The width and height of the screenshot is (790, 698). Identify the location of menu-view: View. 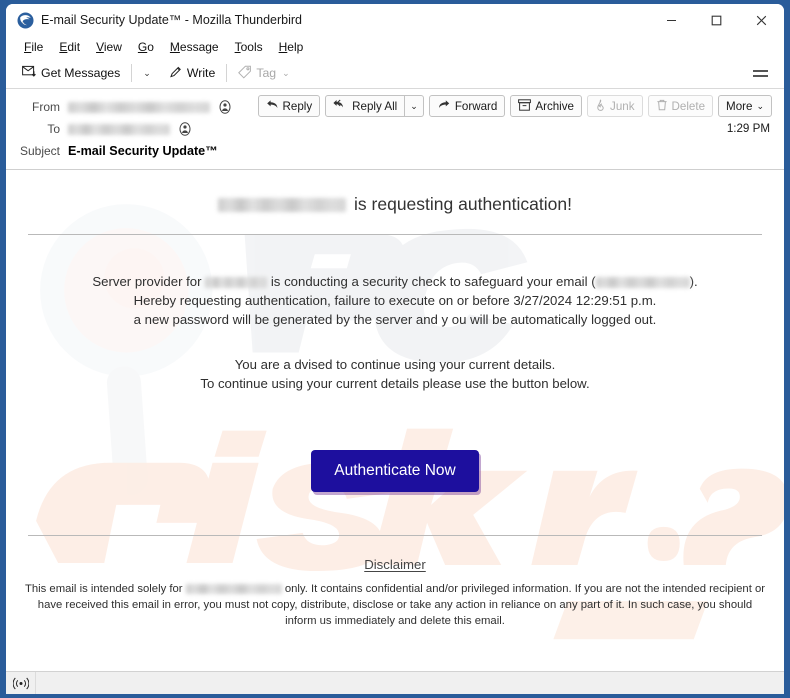
(109, 47).